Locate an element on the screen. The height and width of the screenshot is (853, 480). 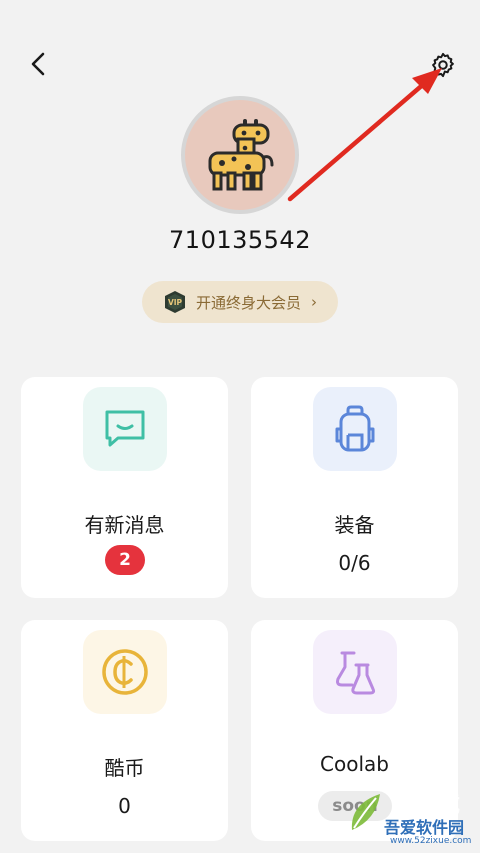
settings-button is located at coordinates (443, 65).